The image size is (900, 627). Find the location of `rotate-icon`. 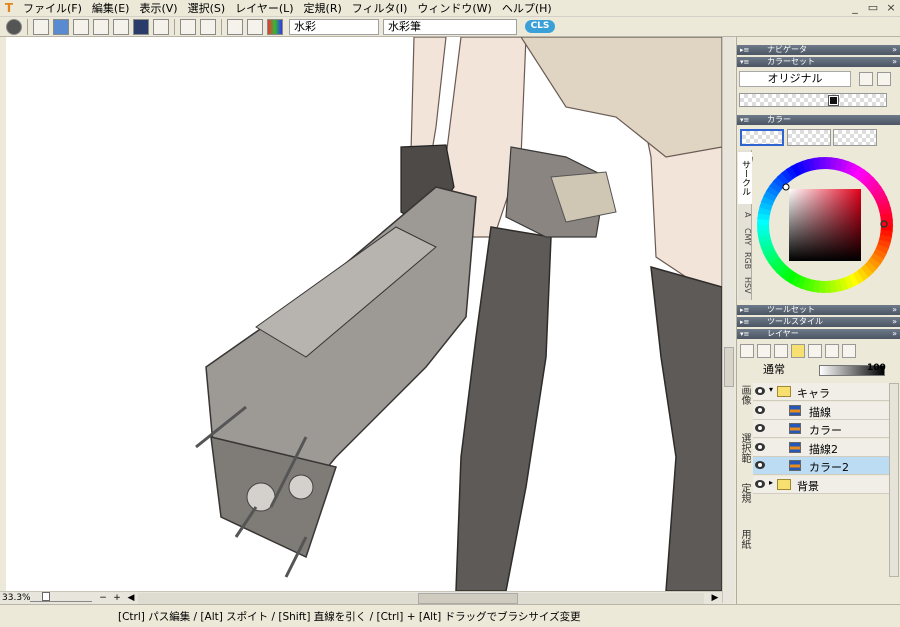

rotate-icon is located at coordinates (121, 26).